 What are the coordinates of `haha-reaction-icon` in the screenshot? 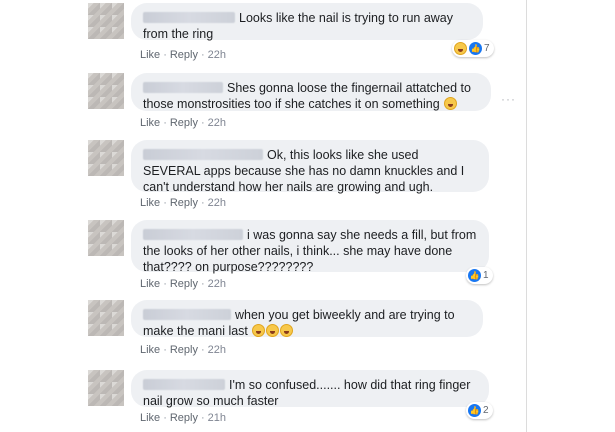 It's located at (460, 48).